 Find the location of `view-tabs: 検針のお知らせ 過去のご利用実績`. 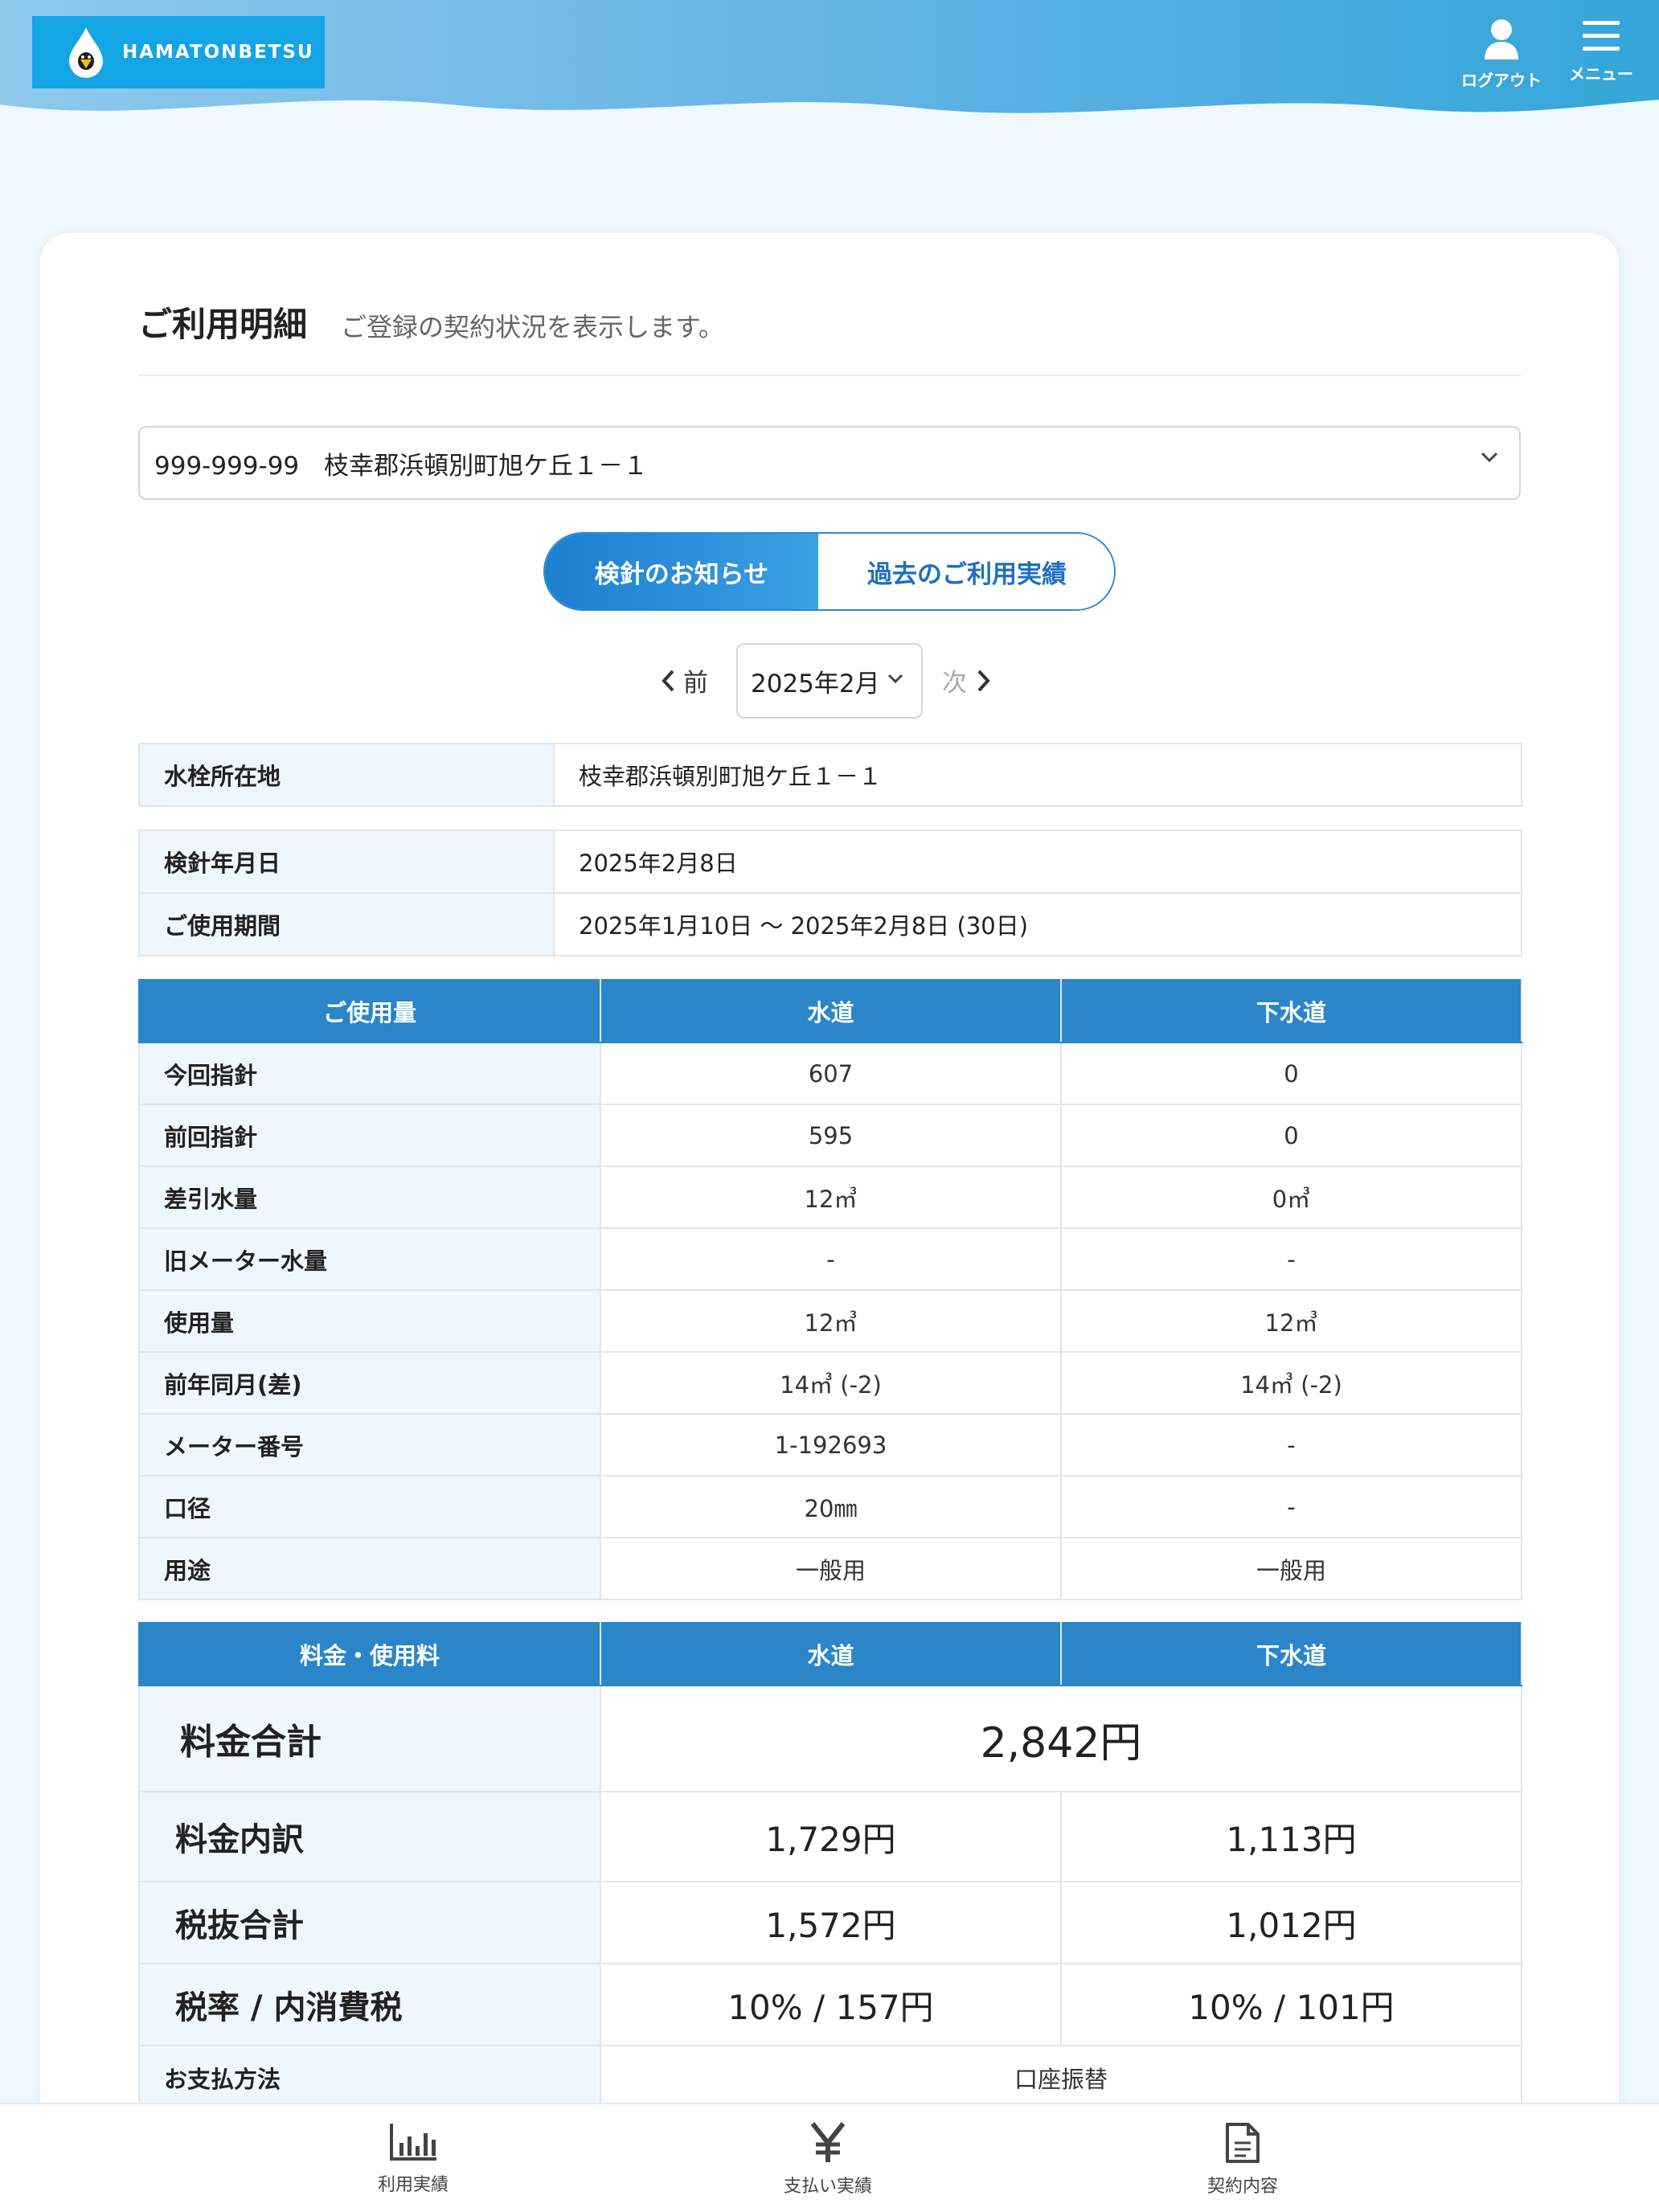

view-tabs: 検針のお知らせ 過去のご利用実績 is located at coordinates (829, 571).